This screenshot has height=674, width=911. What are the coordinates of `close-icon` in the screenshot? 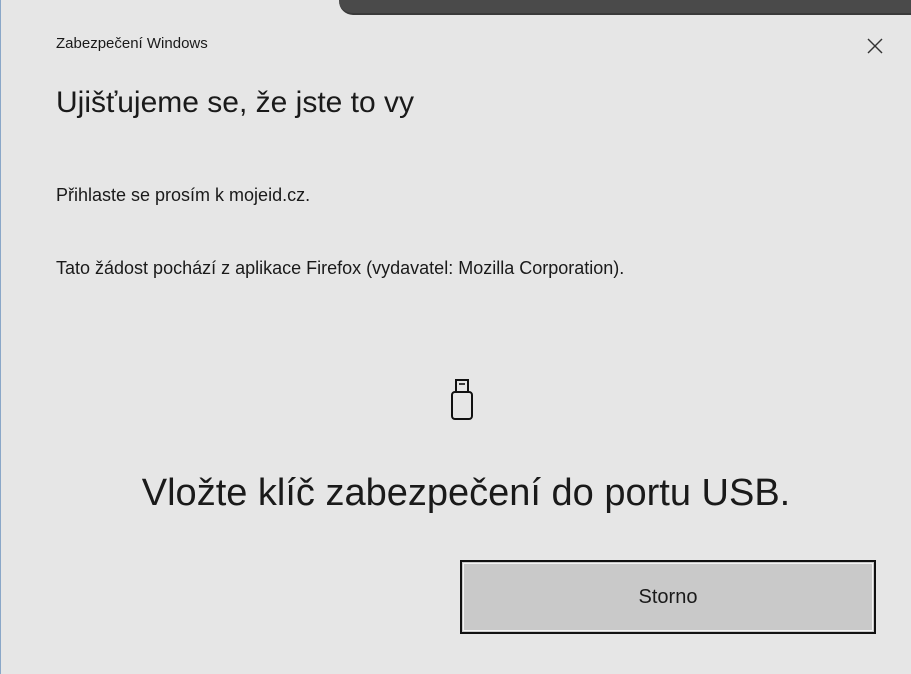 It's located at (875, 46).